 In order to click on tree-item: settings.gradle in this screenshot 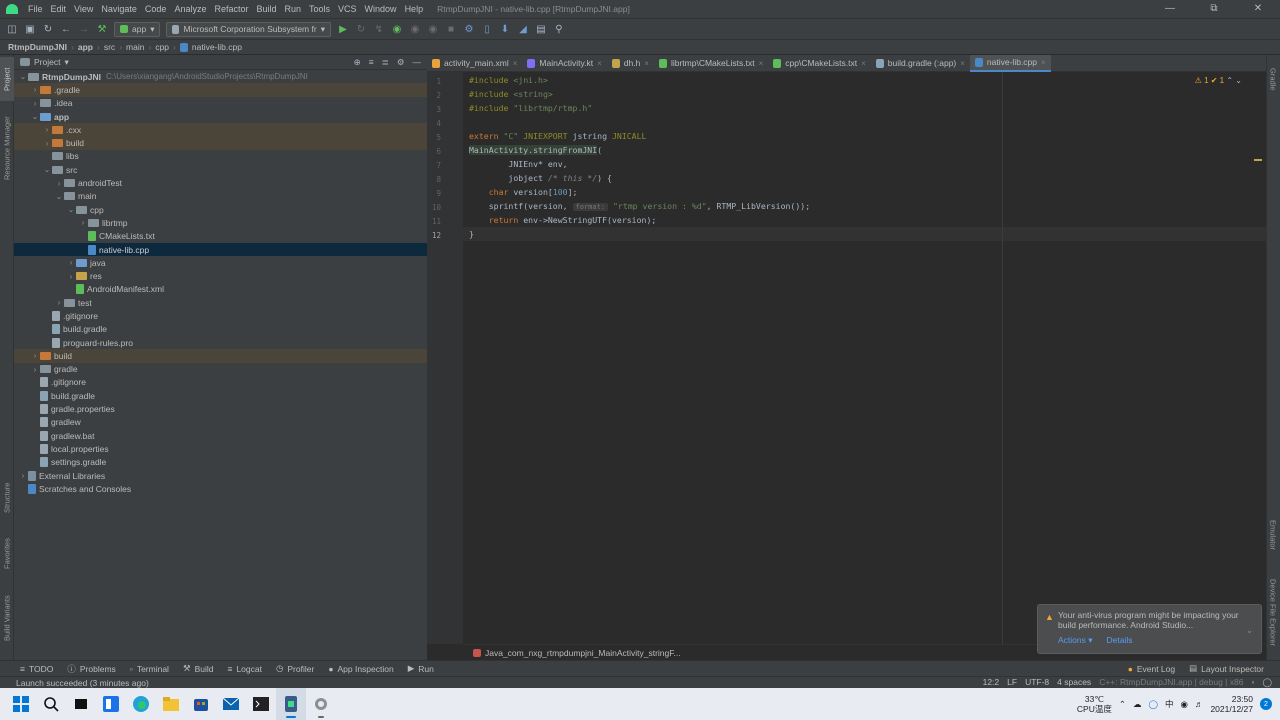, I will do `click(220, 462)`.